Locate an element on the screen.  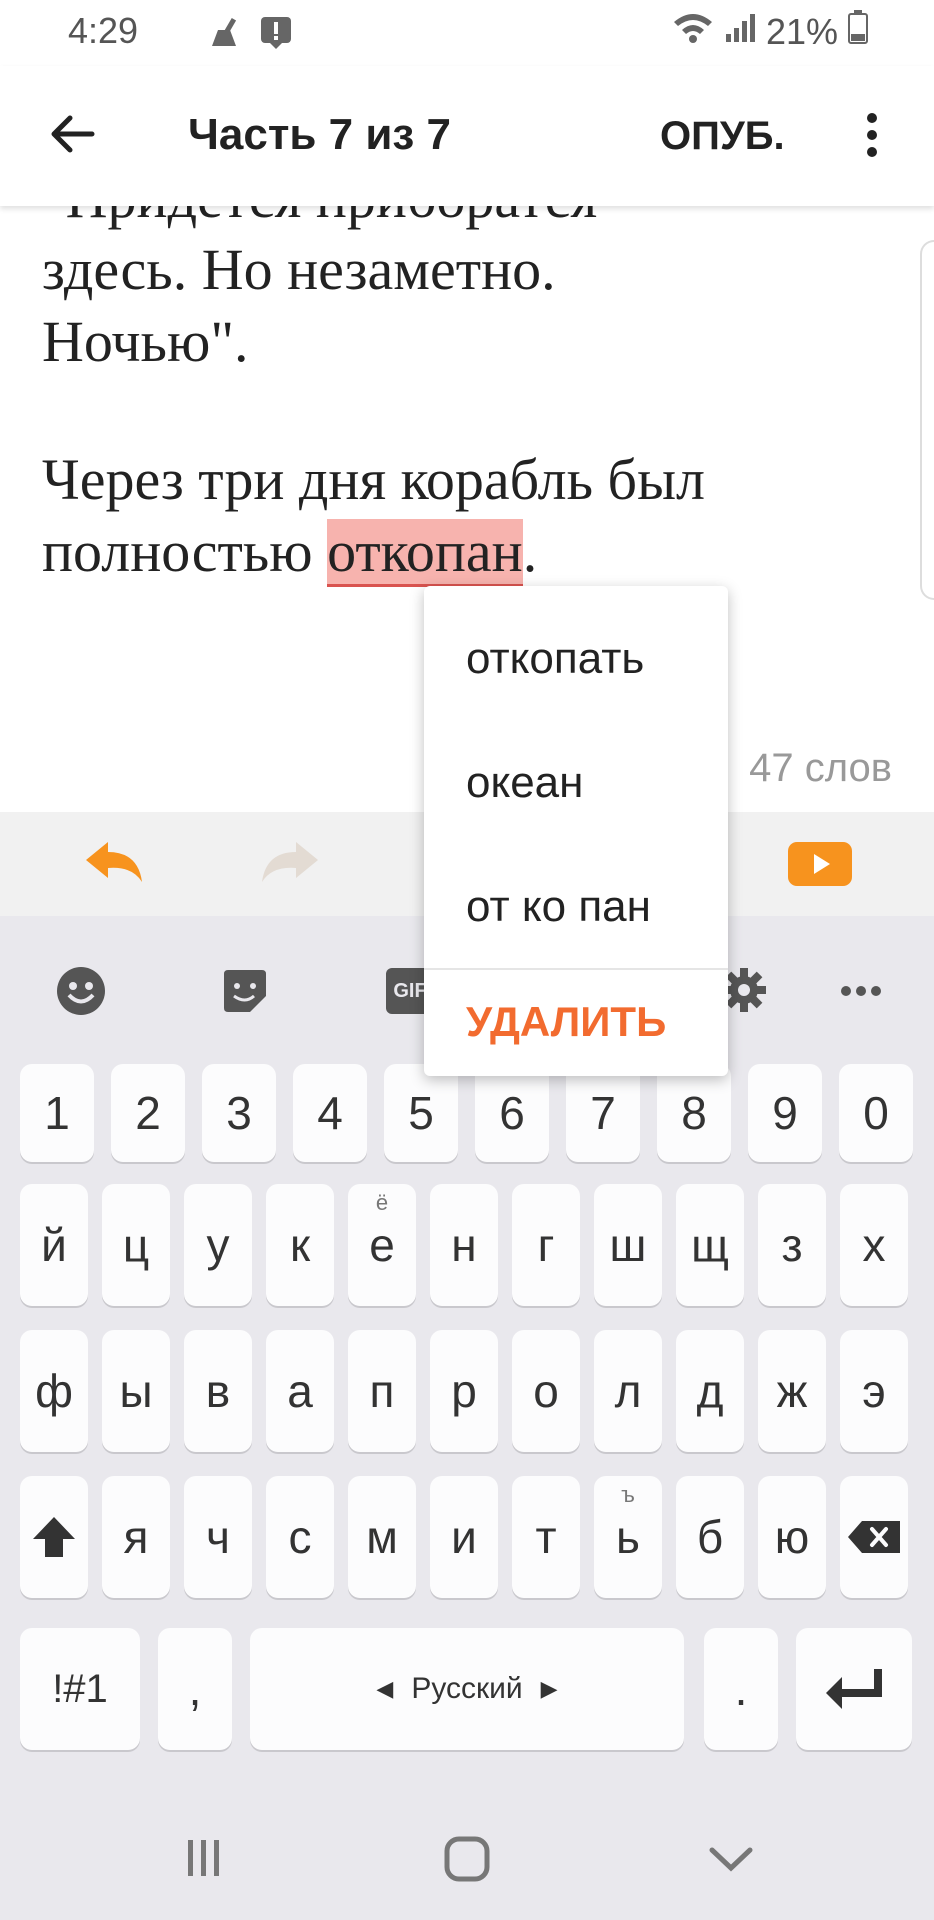
redo-icon is located at coordinates (290, 865).